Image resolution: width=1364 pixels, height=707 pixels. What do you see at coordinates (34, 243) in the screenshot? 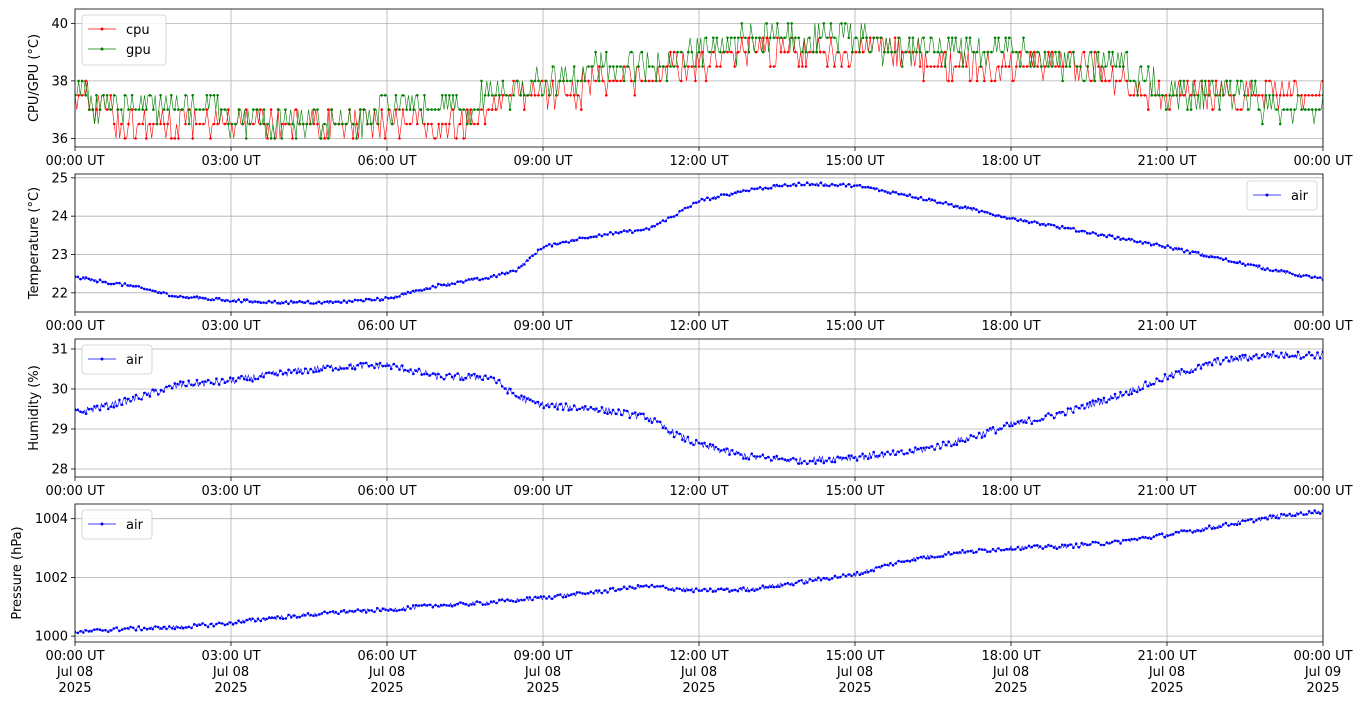
I see `y-axis-label: Temperature (°C)` at bounding box center [34, 243].